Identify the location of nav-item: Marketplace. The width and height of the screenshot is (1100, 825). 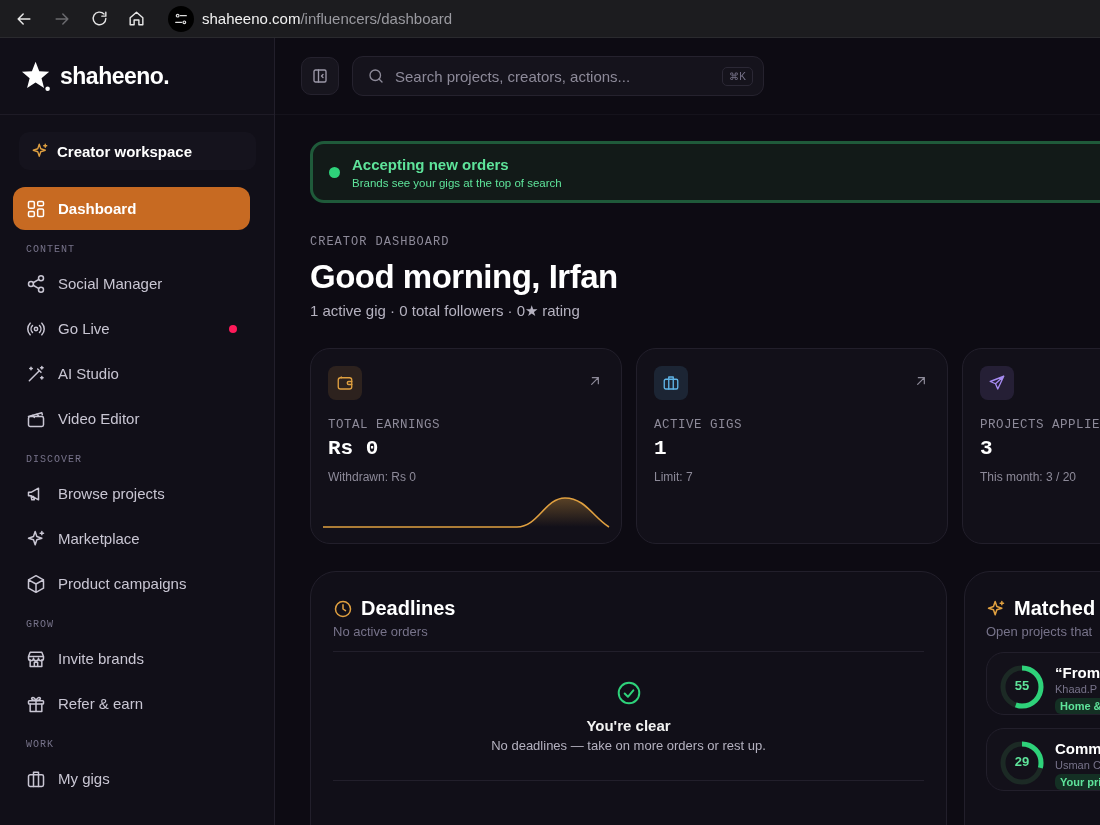
(131, 538).